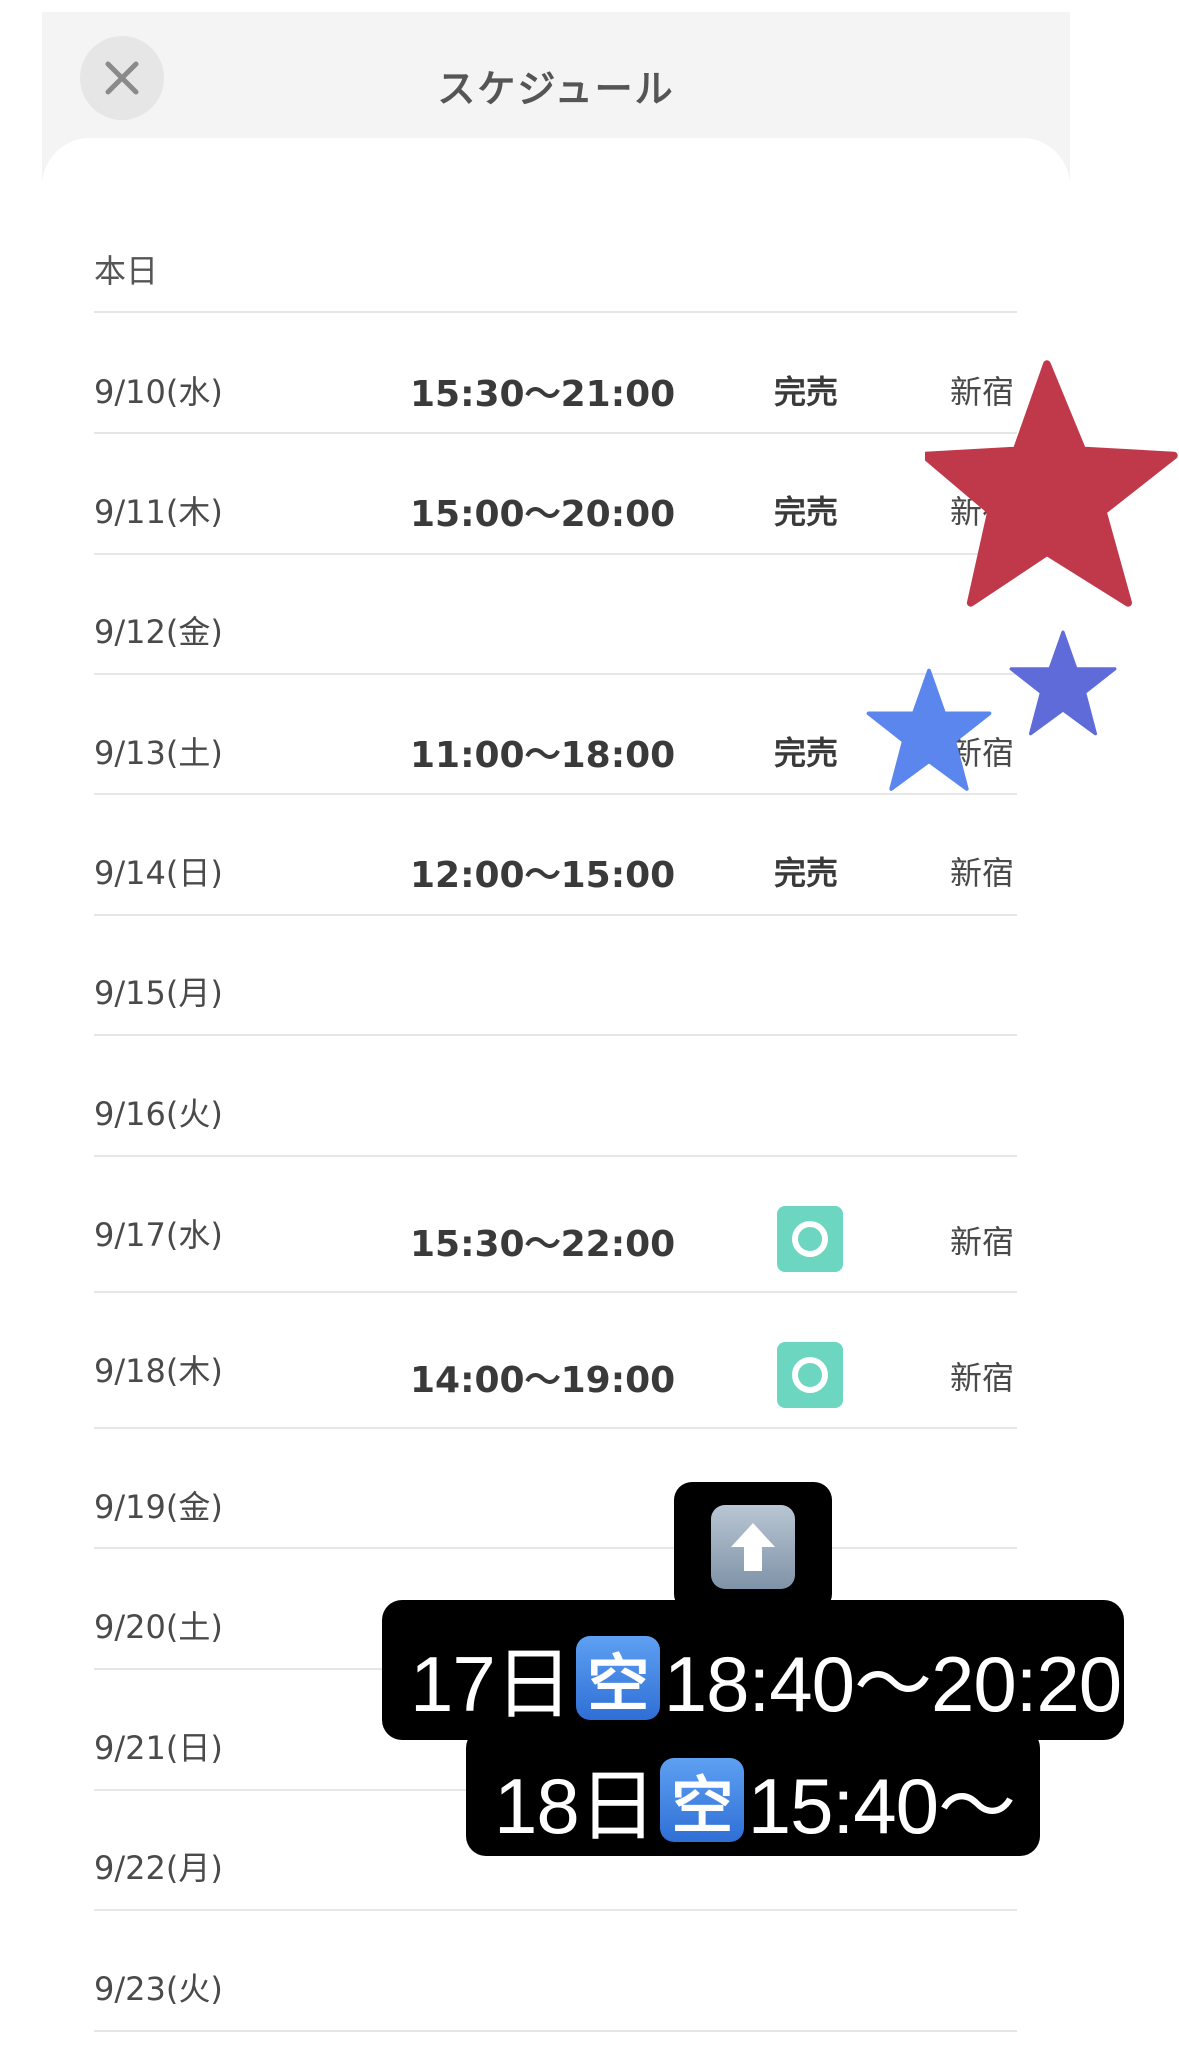  What do you see at coordinates (158, 1114) in the screenshot?
I see `row-date: 9/16(火)` at bounding box center [158, 1114].